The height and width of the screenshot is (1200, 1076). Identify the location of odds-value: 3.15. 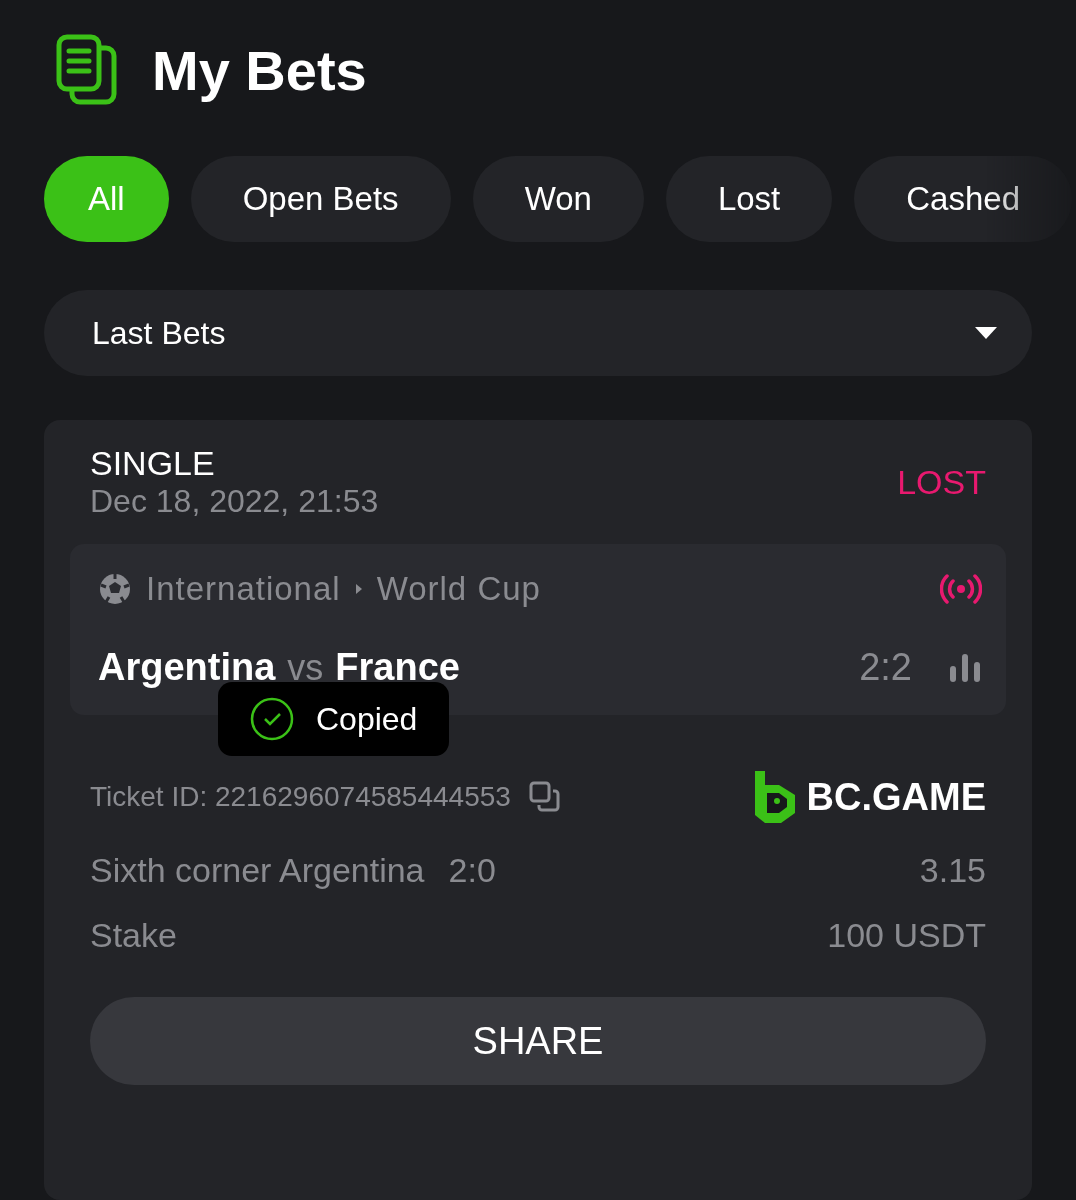
(952, 870).